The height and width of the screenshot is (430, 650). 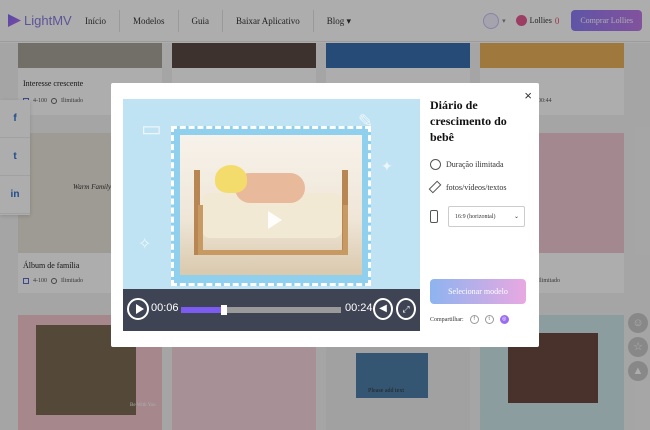 I want to click on share-row: Compartilhar: f t ◎, so click(x=469, y=319).